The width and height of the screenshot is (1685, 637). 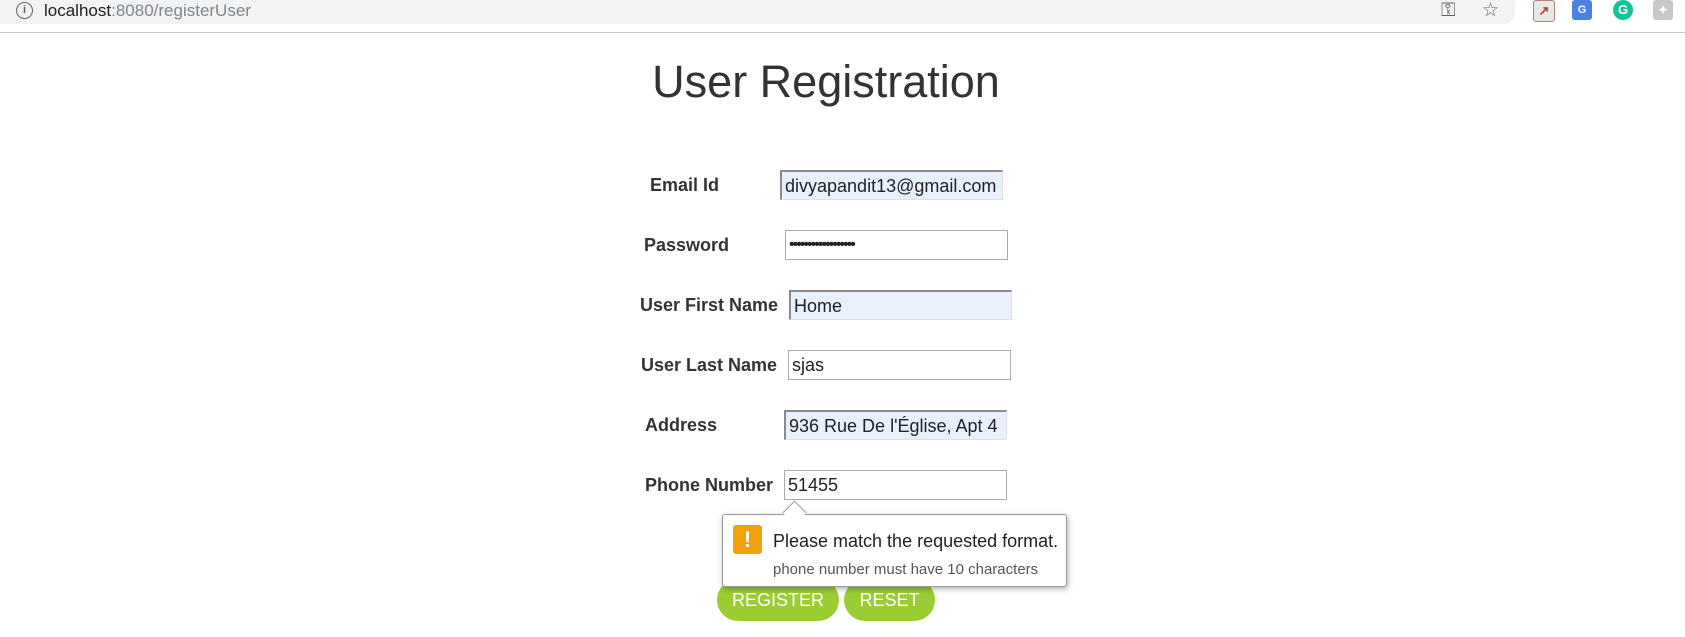 What do you see at coordinates (895, 425) in the screenshot?
I see `address-field: 936 Rue De l'Église, Apt 4` at bounding box center [895, 425].